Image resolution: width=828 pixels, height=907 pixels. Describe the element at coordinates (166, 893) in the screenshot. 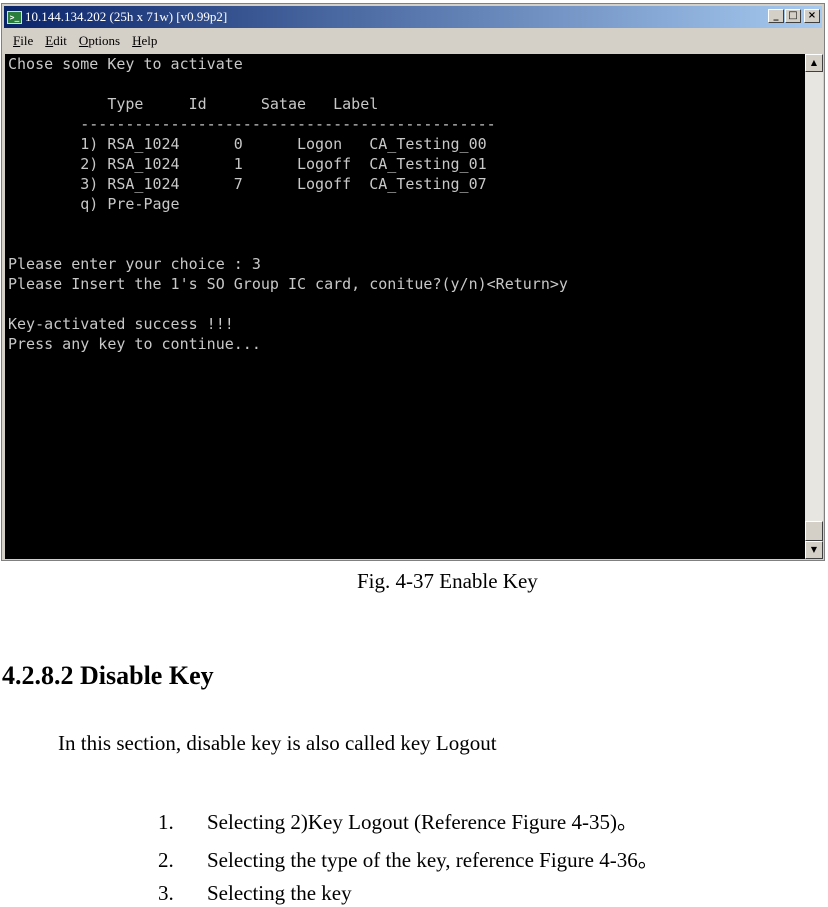

I see `list-number: 3.` at that location.